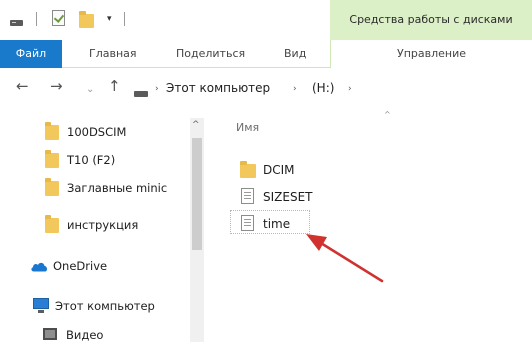 The image size is (532, 349). What do you see at coordinates (91, 160) in the screenshot?
I see `nav-item-t10-f2: T10 (F2)` at bounding box center [91, 160].